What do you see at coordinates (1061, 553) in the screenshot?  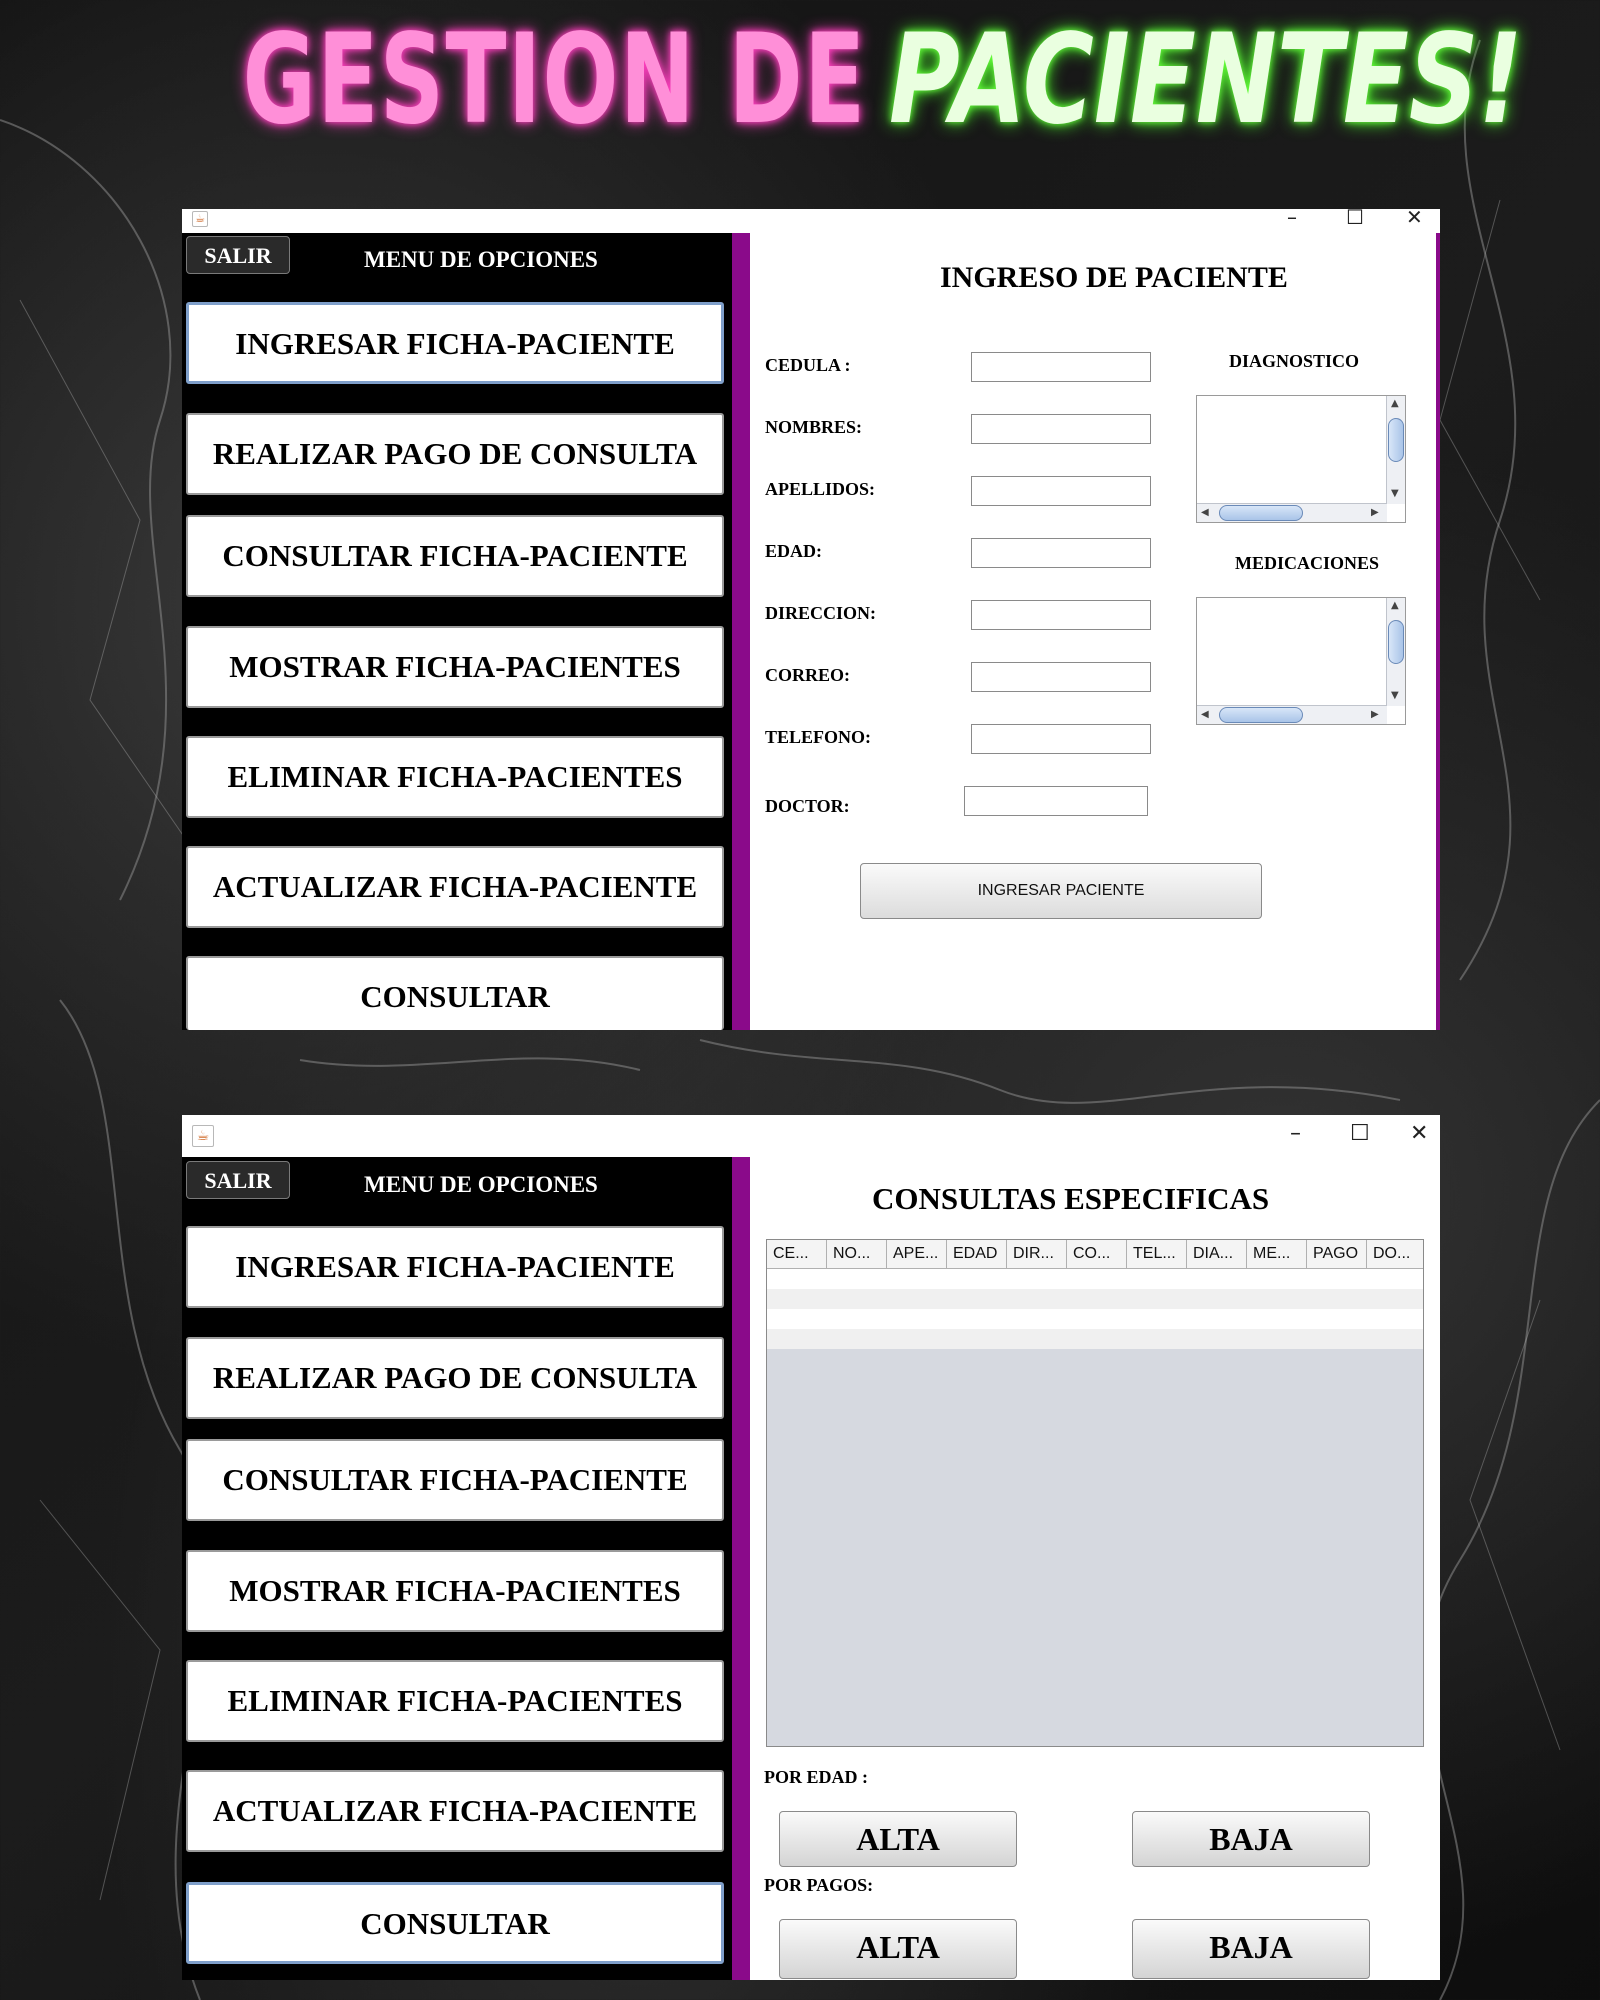 I see `edad-input` at bounding box center [1061, 553].